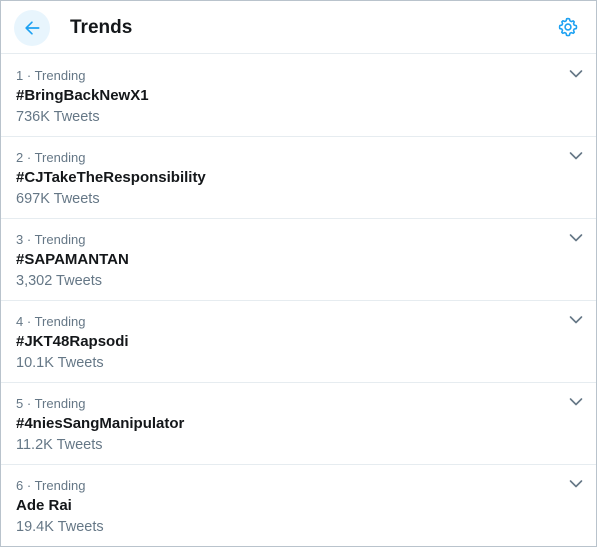 This screenshot has width=597, height=547. I want to click on page-header: Trends, so click(298, 27).